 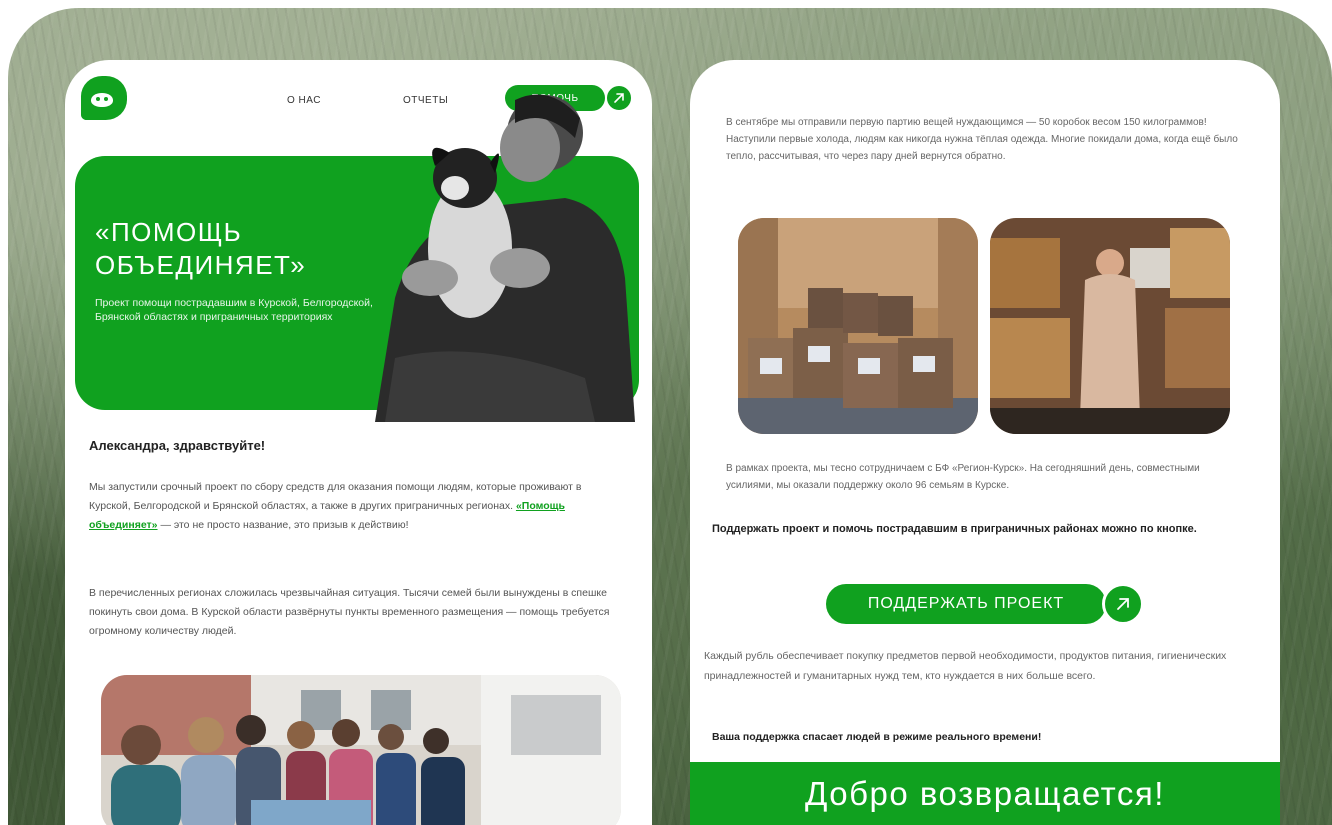 What do you see at coordinates (985, 793) in the screenshot?
I see `footer-banner: Добро возвращается!` at bounding box center [985, 793].